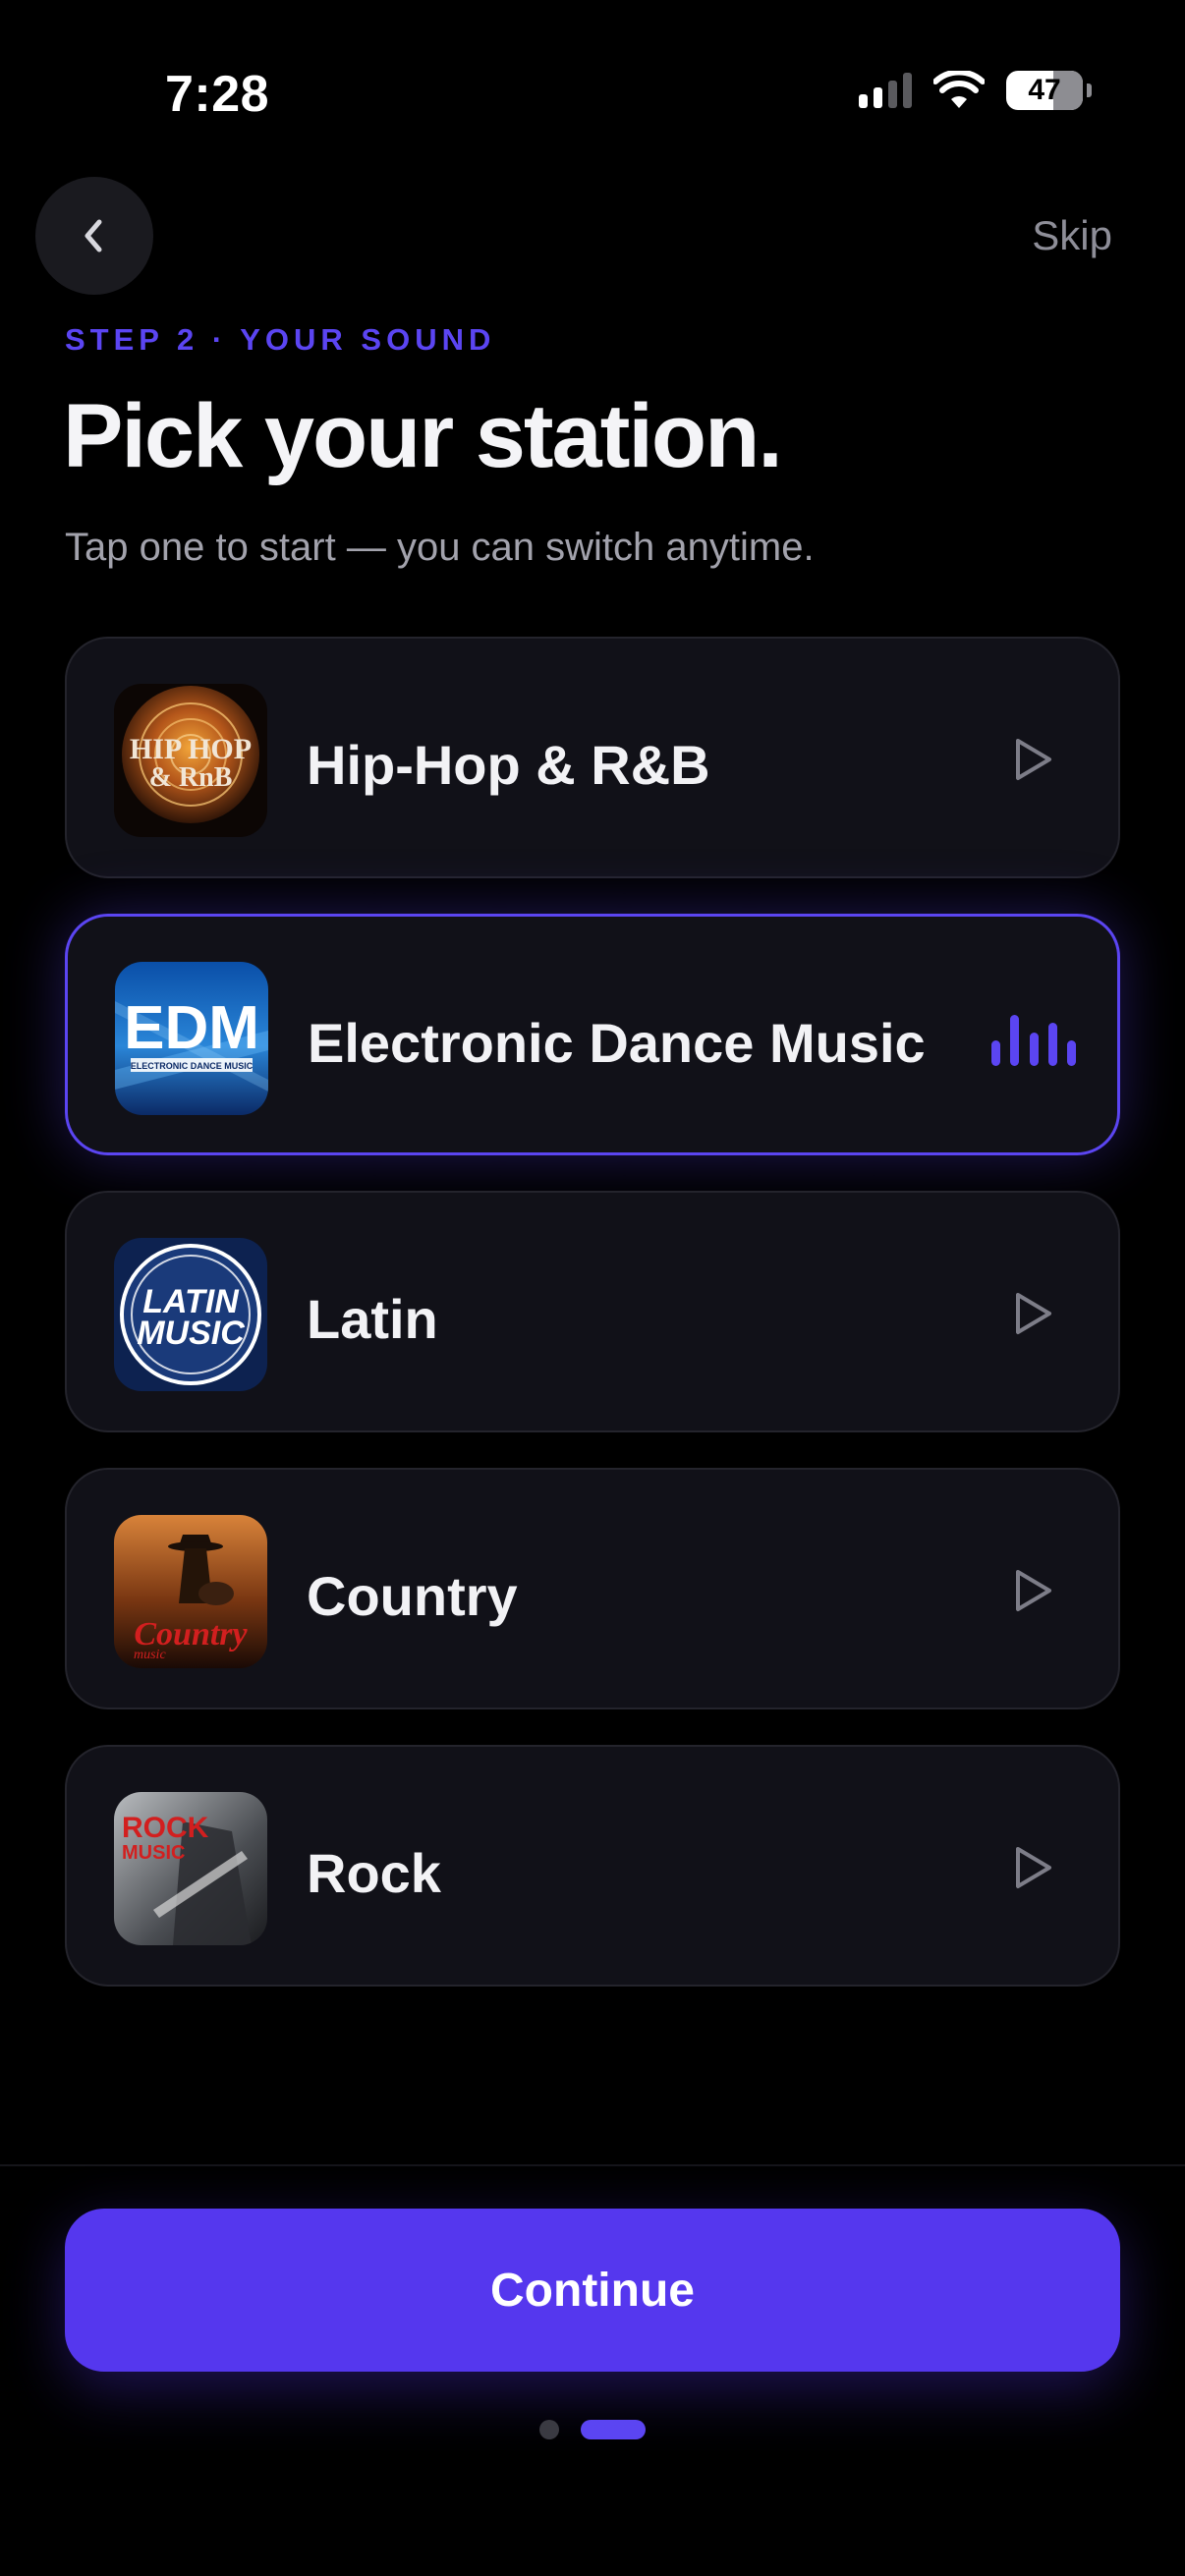 The image size is (1185, 2576). I want to click on chevron-left-icon, so click(93, 235).